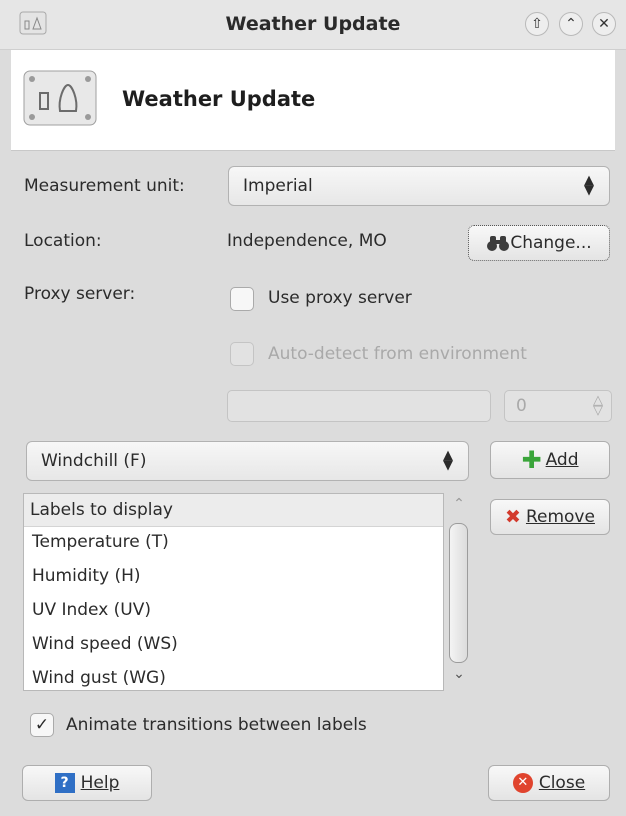 Image resolution: width=626 pixels, height=816 pixels. I want to click on close-button-label: Close, so click(562, 783).